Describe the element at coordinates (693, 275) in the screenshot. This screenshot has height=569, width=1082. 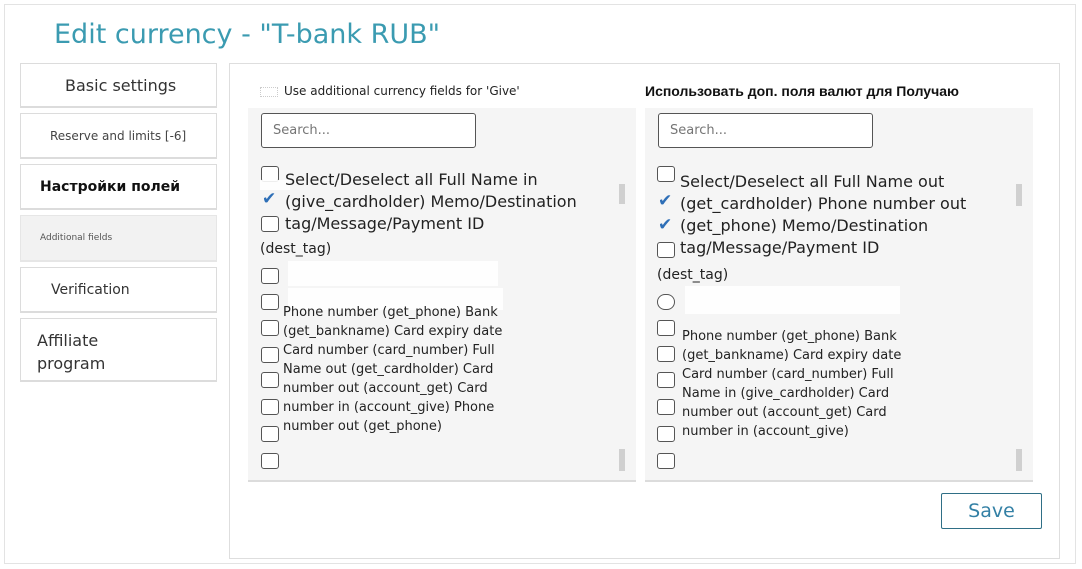
I see `get-option-text: (dest_tag)` at that location.